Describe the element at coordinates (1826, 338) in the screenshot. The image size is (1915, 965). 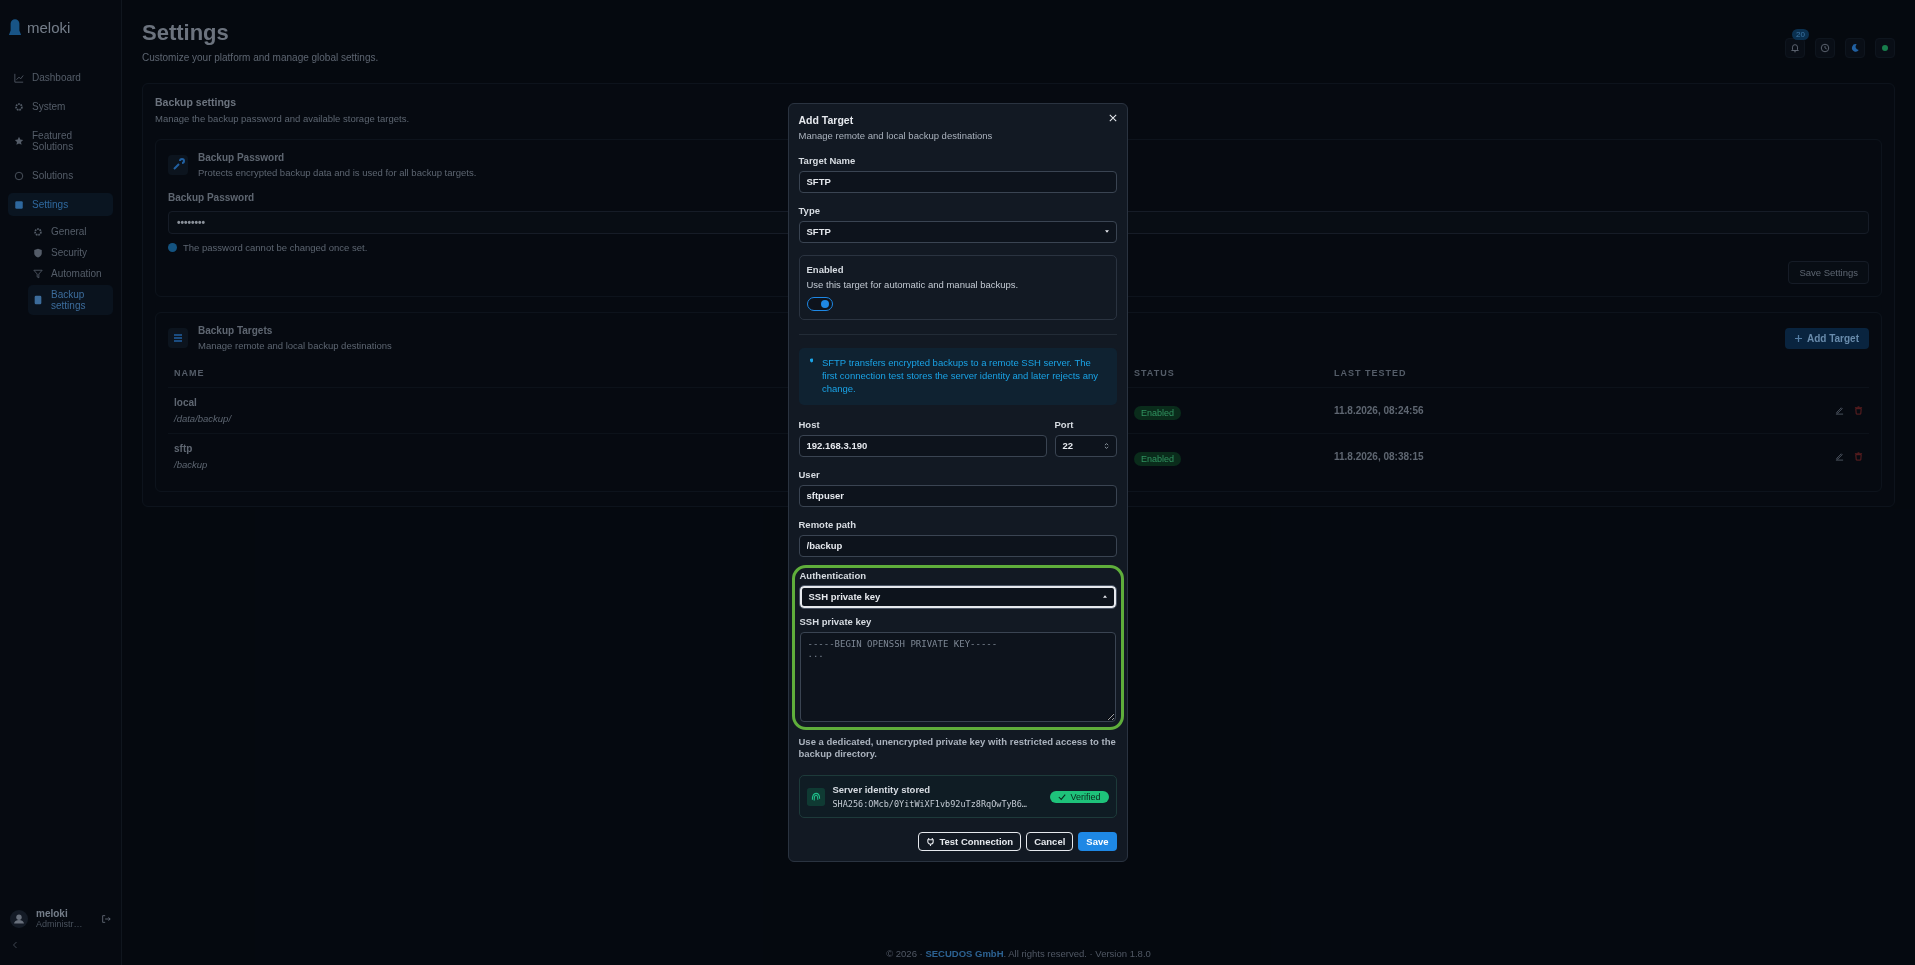
I see `add-target-button: Add Target` at that location.